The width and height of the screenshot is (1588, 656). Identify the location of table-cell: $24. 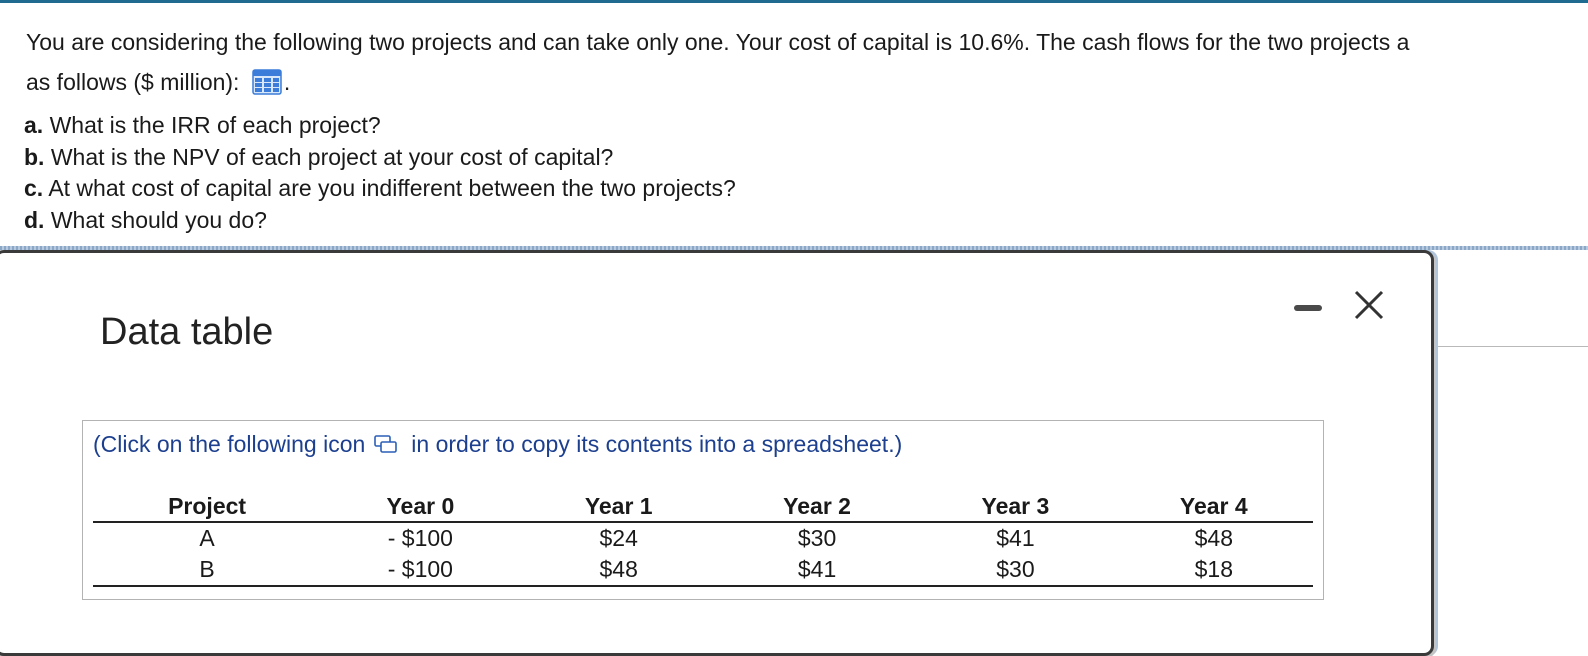
(618, 538).